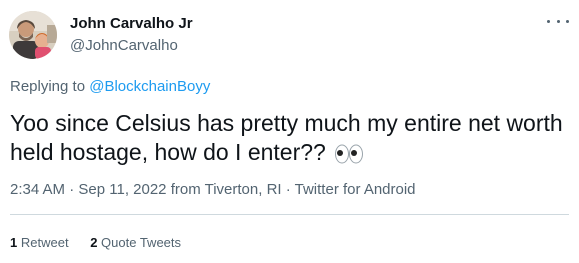  Describe the element at coordinates (44, 242) in the screenshot. I see `retweets-label: Retweet` at that location.